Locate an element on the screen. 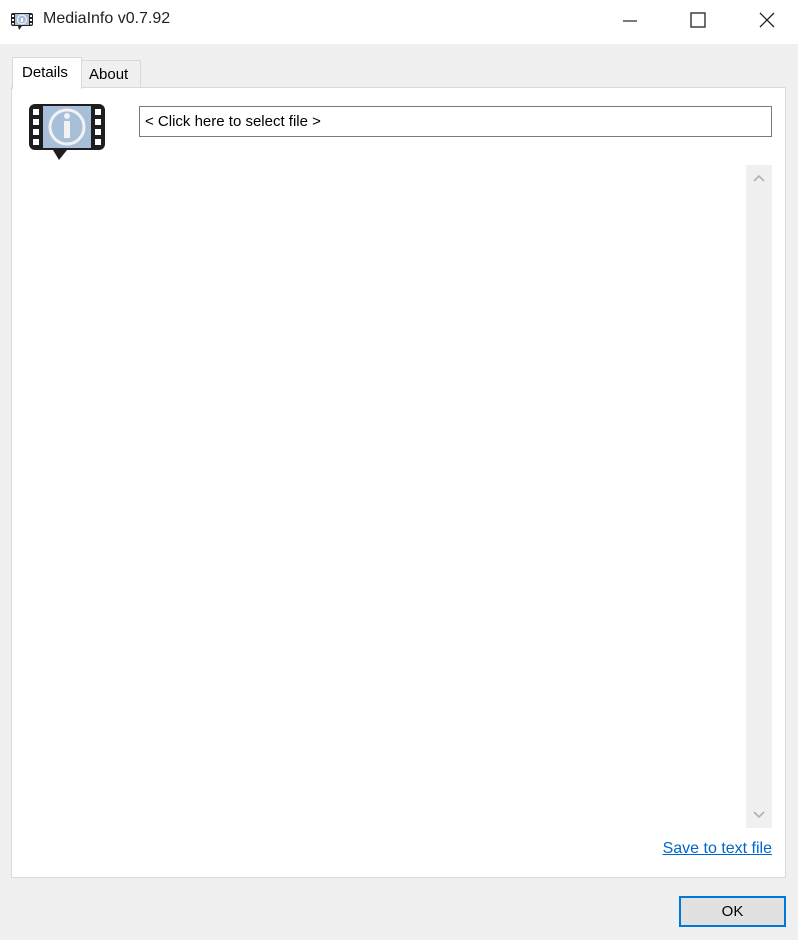  vertical-scrollbar is located at coordinates (759, 496).